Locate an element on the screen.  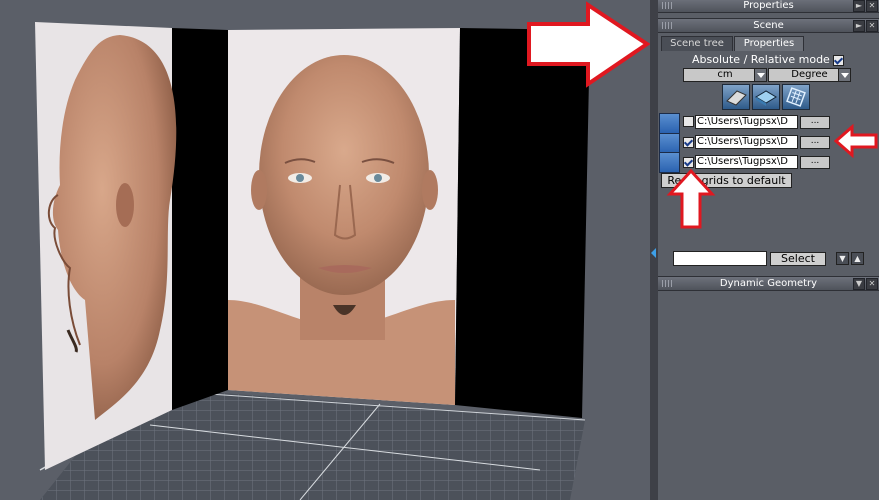
dynamic-geometry-titlebar: Dynamic Geometry ▼ ✕ is located at coordinates (768, 283).